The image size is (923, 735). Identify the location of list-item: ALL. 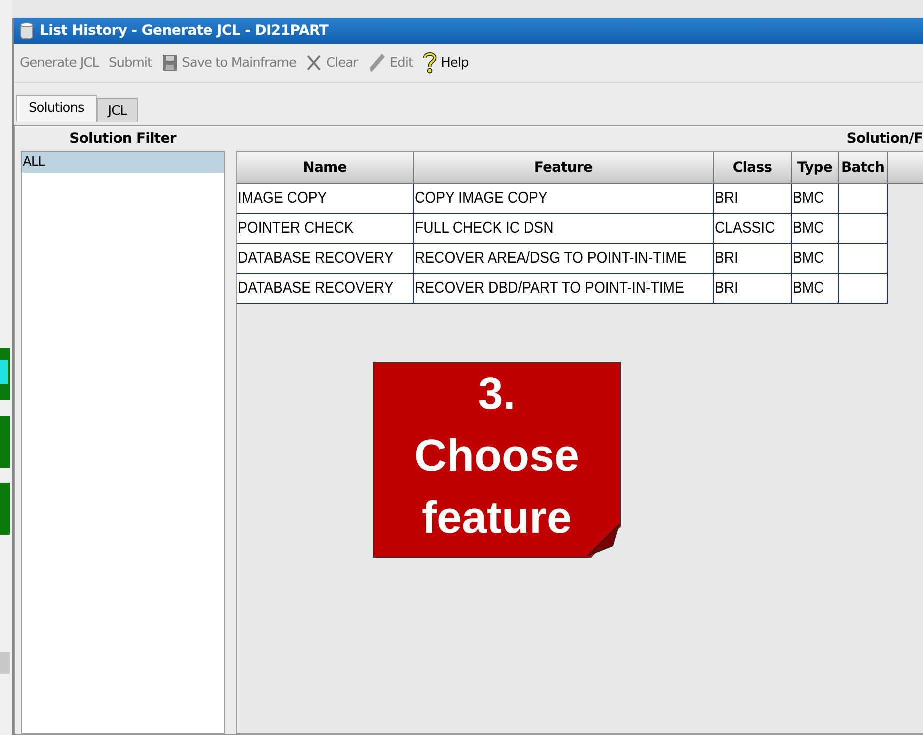
(123, 162).